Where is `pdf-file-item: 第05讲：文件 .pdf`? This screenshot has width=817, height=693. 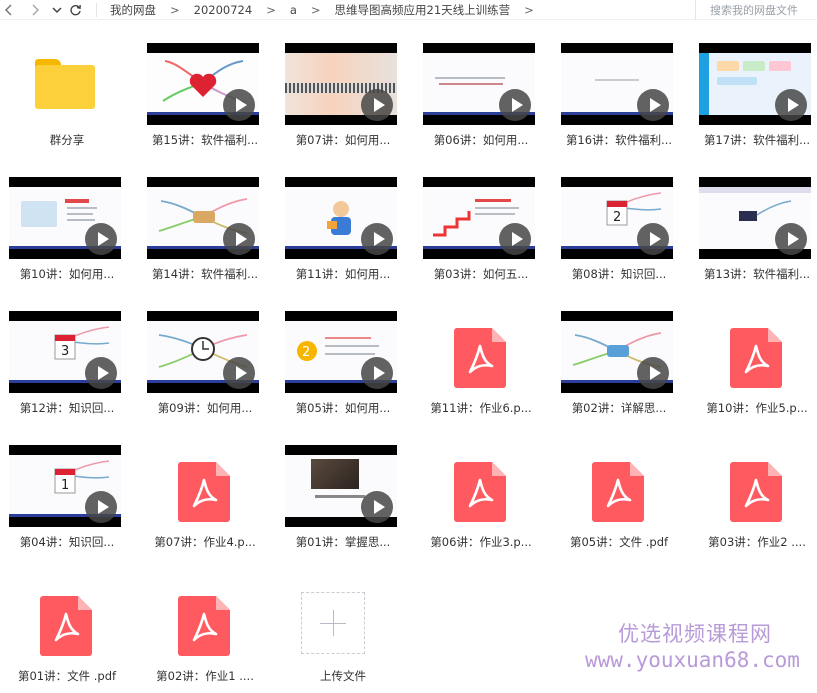 pdf-file-item: 第05讲：文件 .pdf is located at coordinates (621, 499).